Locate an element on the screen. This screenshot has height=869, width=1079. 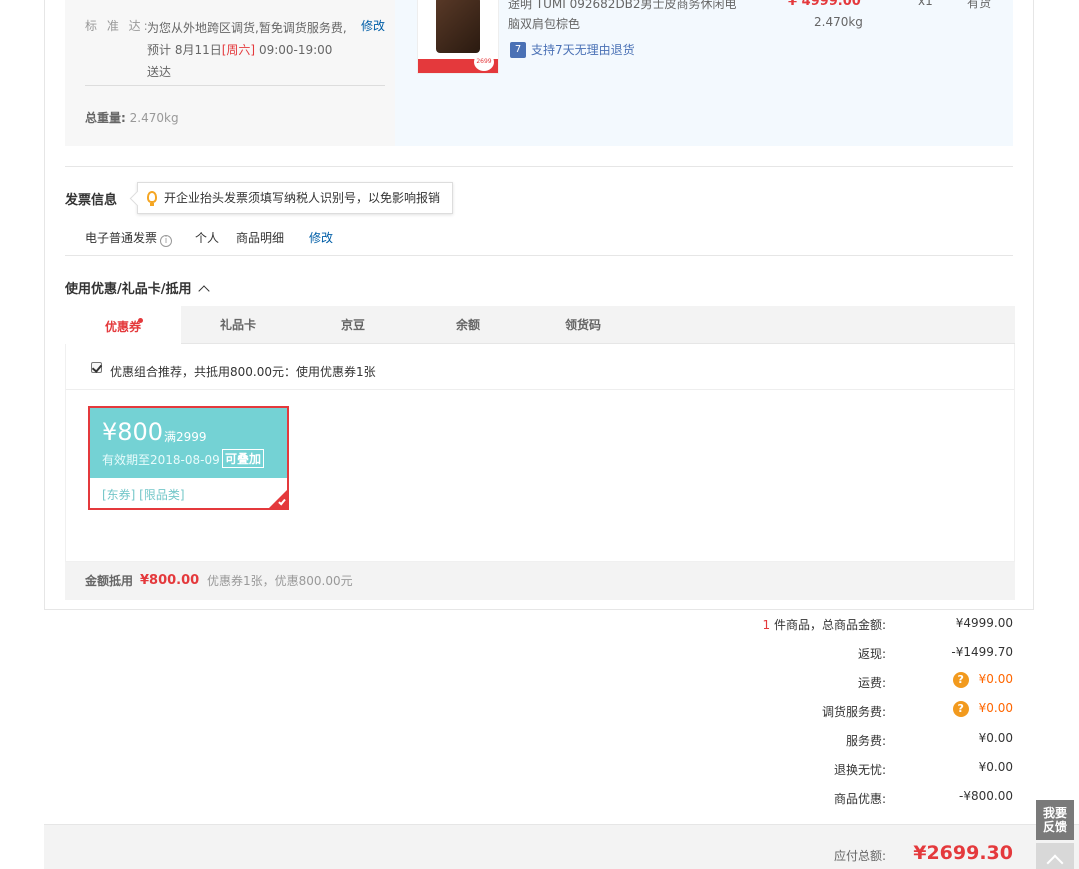
product-quantity: x1 is located at coordinates (925, 4).